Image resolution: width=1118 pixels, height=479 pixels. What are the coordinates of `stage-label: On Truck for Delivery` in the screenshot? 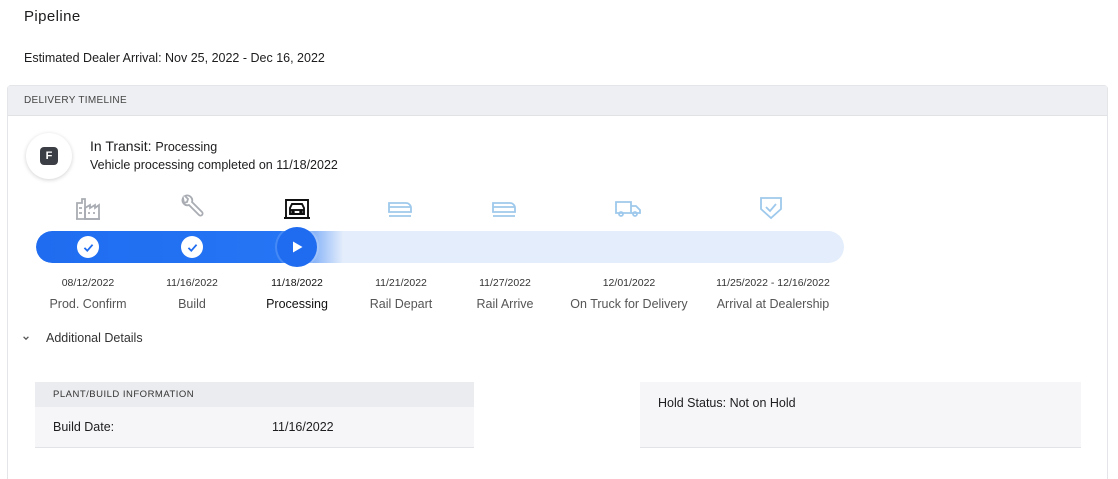 It's located at (629, 304).